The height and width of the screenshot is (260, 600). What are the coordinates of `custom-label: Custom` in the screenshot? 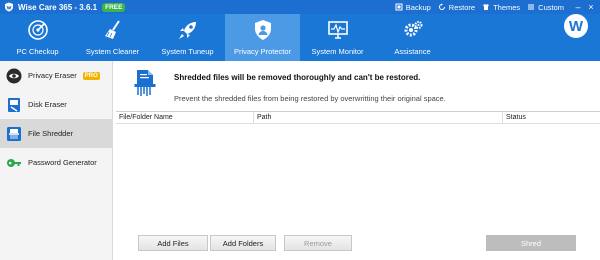 It's located at (551, 7).